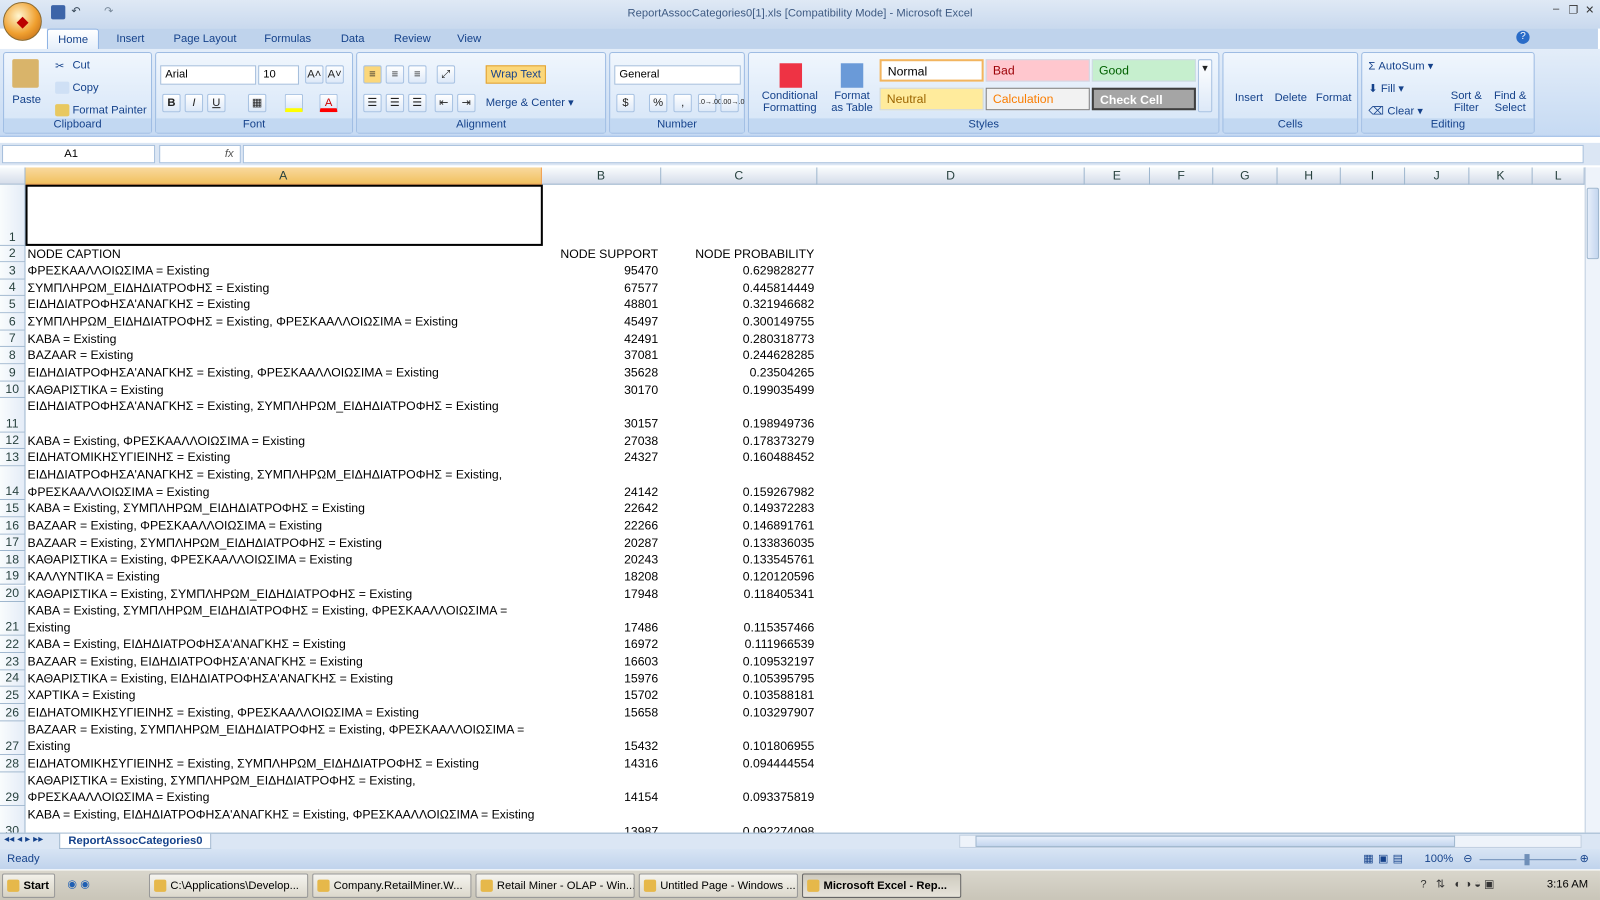 The height and width of the screenshot is (900, 1600). Describe the element at coordinates (13, 543) in the screenshot. I see `row-header: 17` at that location.